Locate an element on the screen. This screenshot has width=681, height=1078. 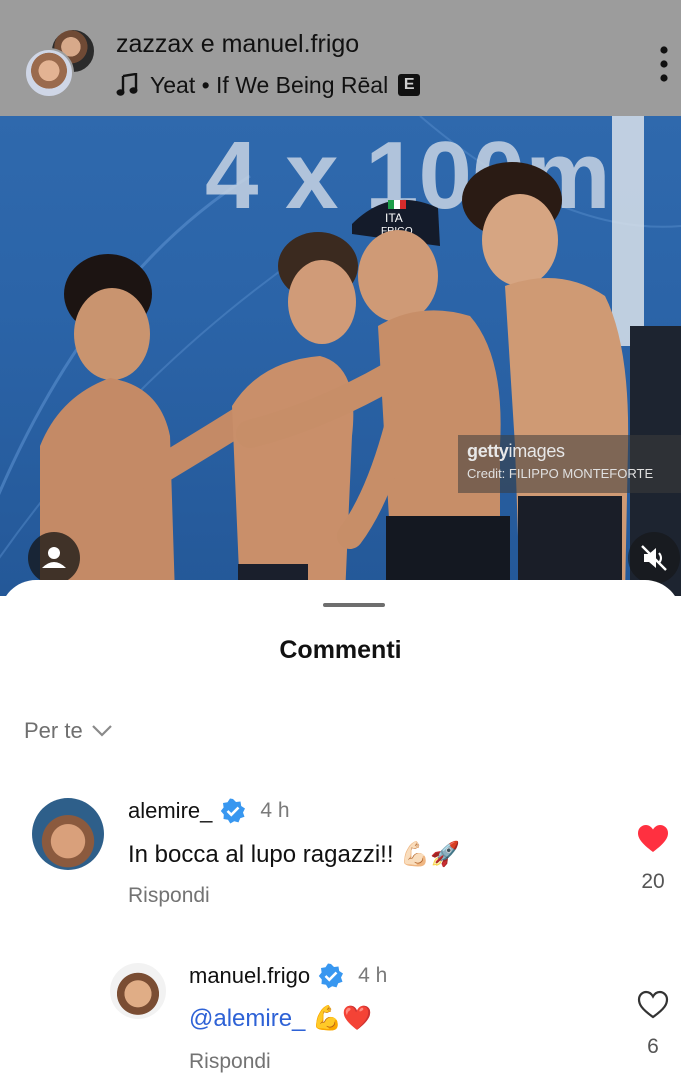
like-count: 6 is located at coordinates (653, 1046).